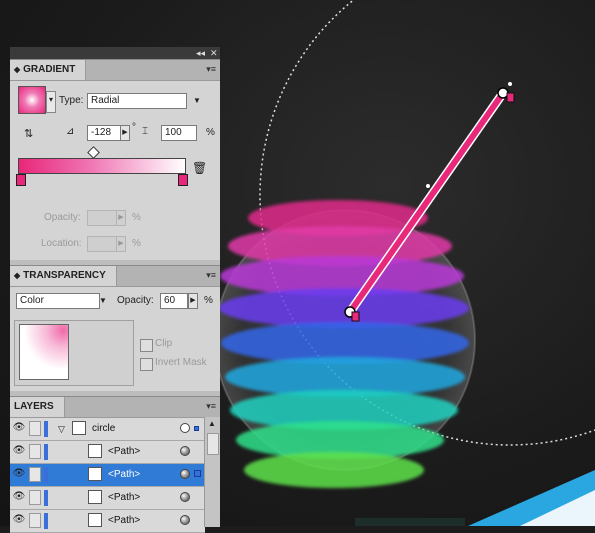  I want to click on clip-label: Clip, so click(164, 343).